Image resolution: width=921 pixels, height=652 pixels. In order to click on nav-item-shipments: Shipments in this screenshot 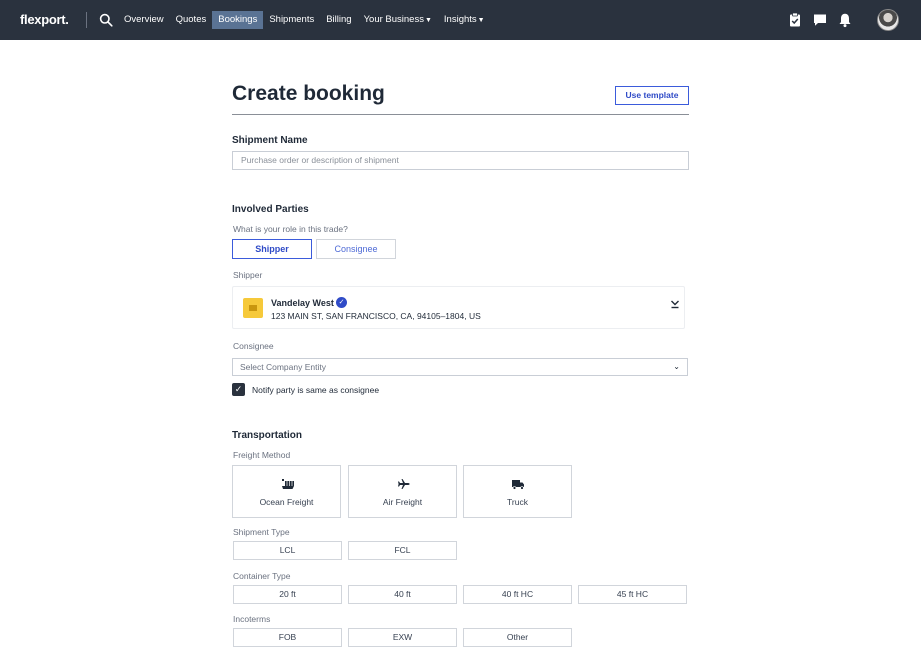, I will do `click(291, 20)`.